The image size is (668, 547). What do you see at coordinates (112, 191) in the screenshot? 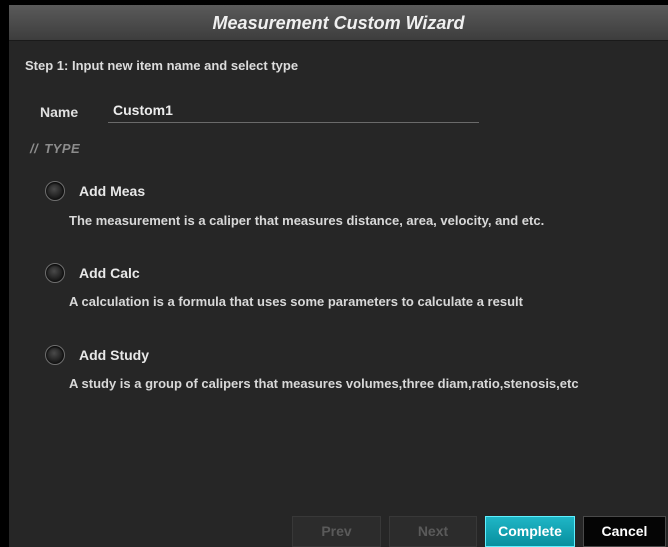
I see `add-meas-label: Add Meas` at bounding box center [112, 191].